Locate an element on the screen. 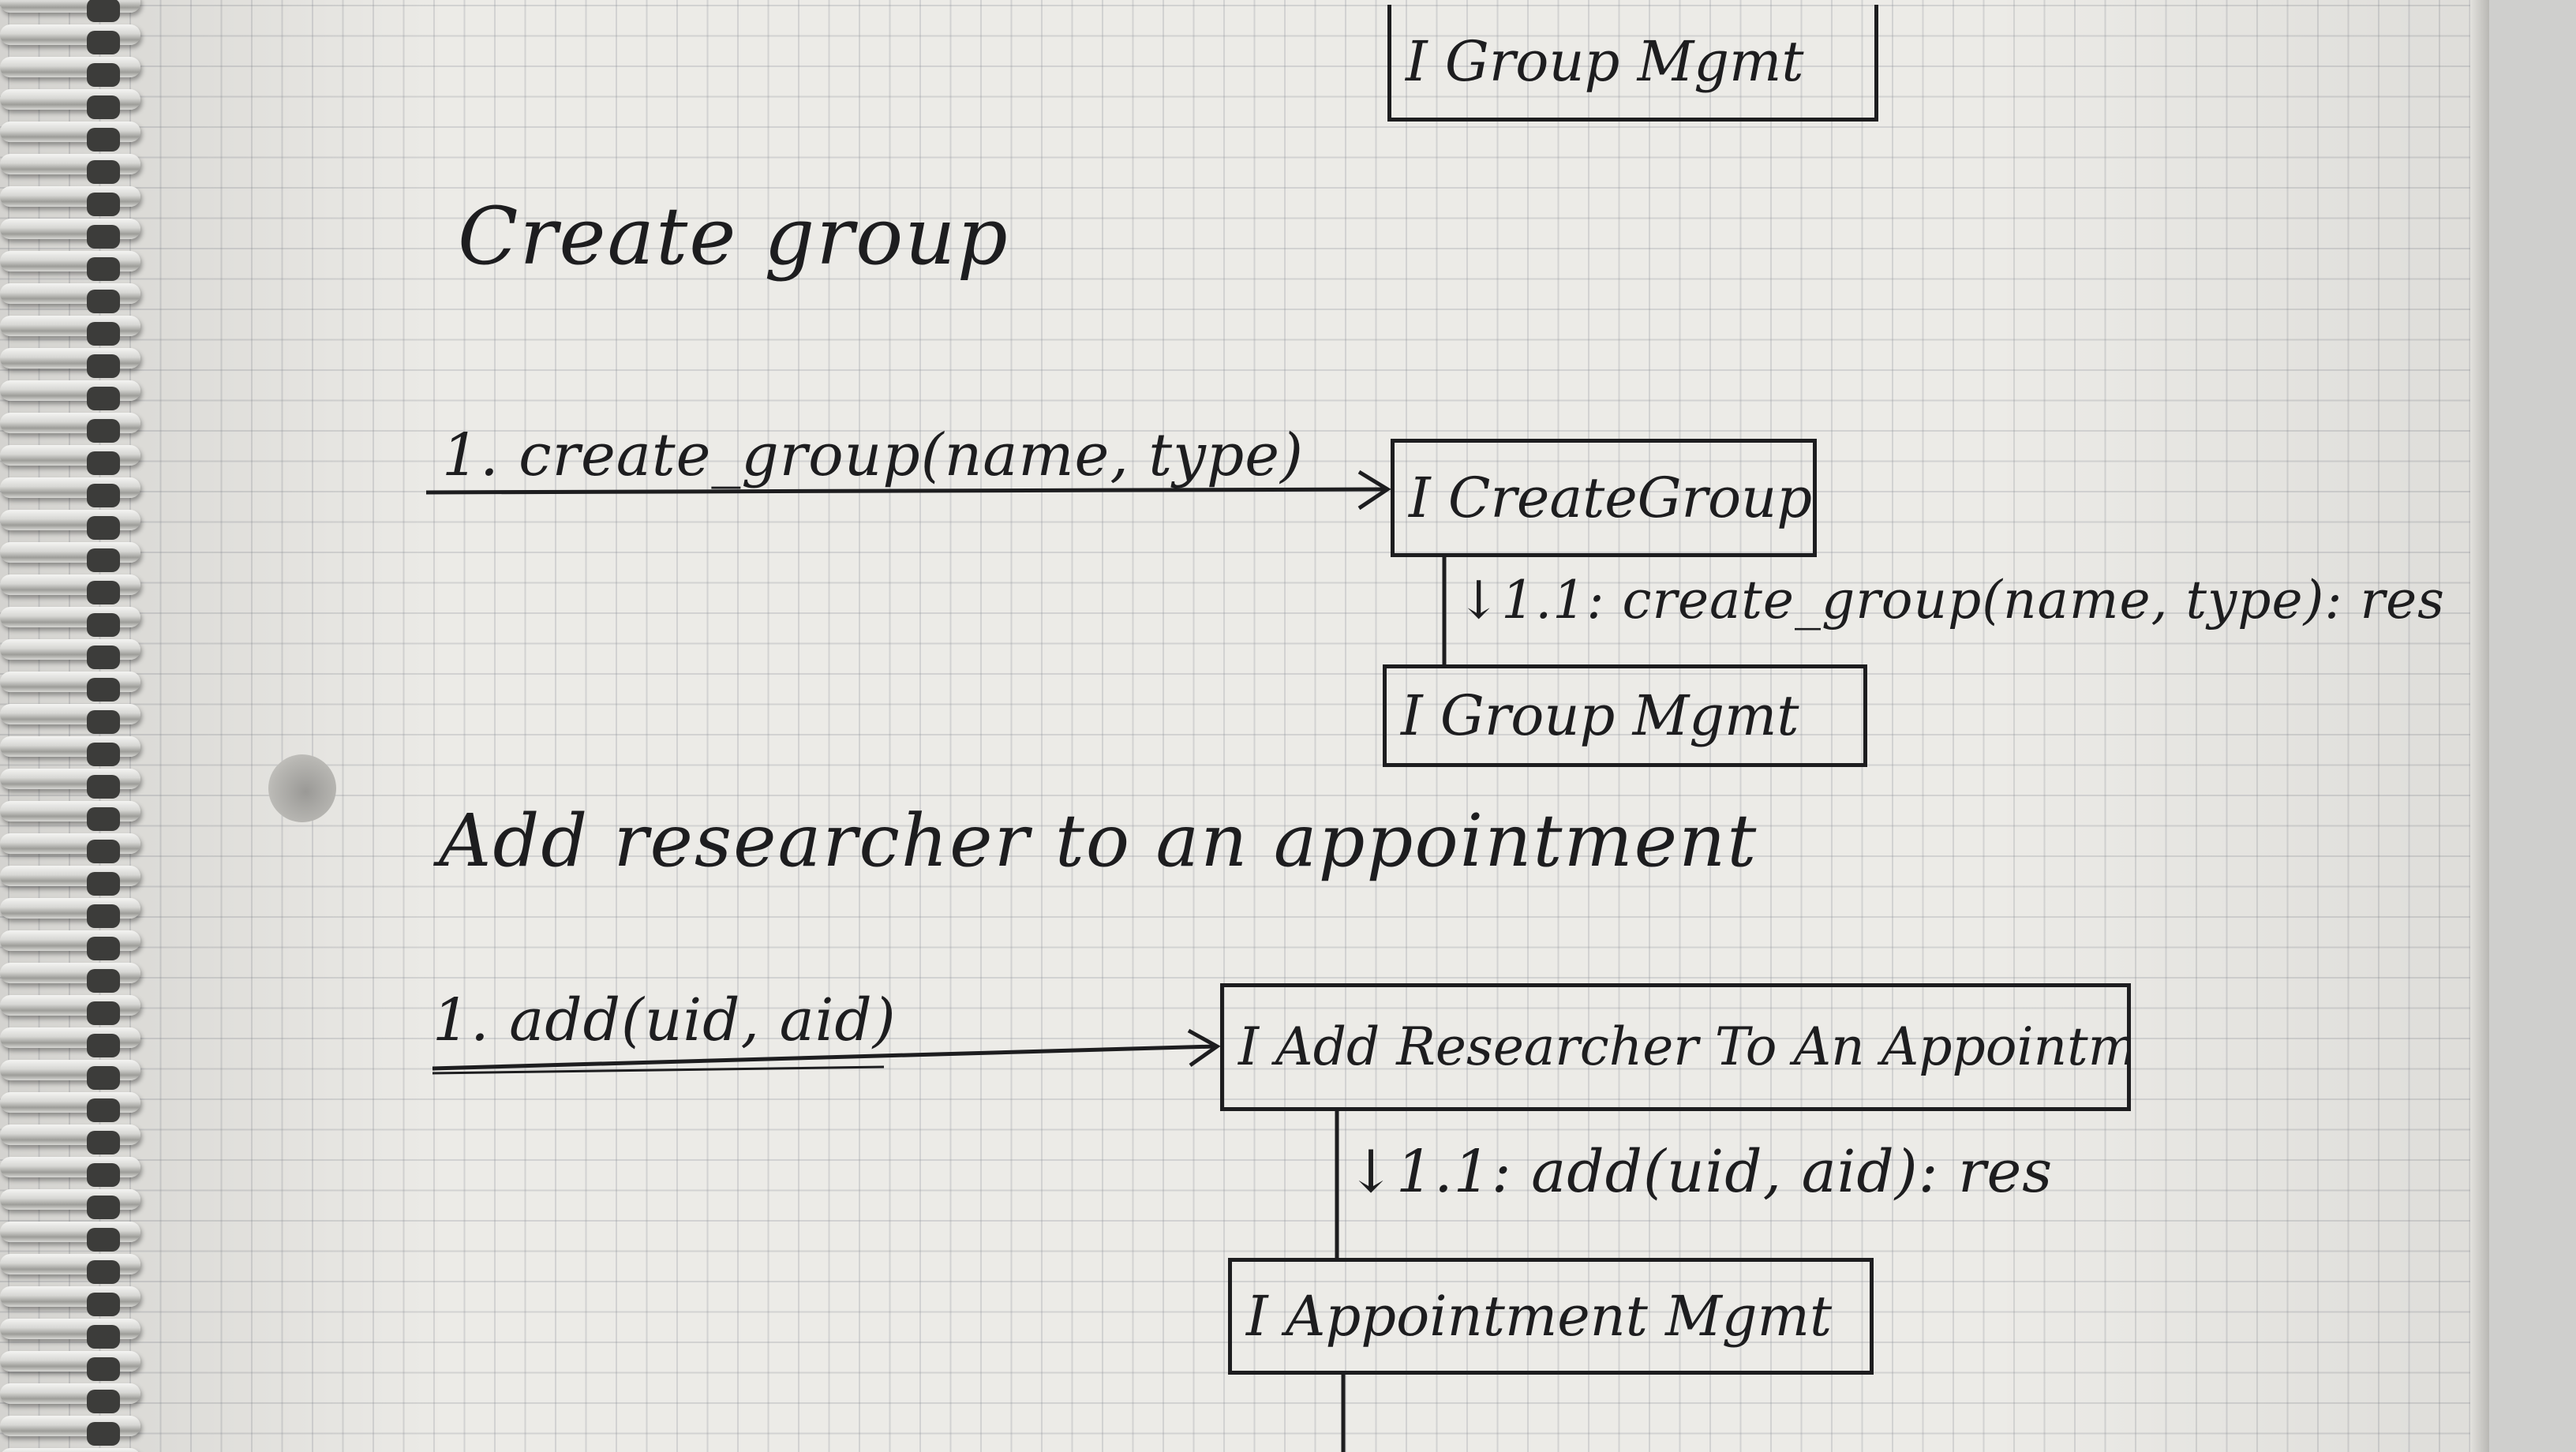  create-group-heading: Create group is located at coordinates (733, 236).